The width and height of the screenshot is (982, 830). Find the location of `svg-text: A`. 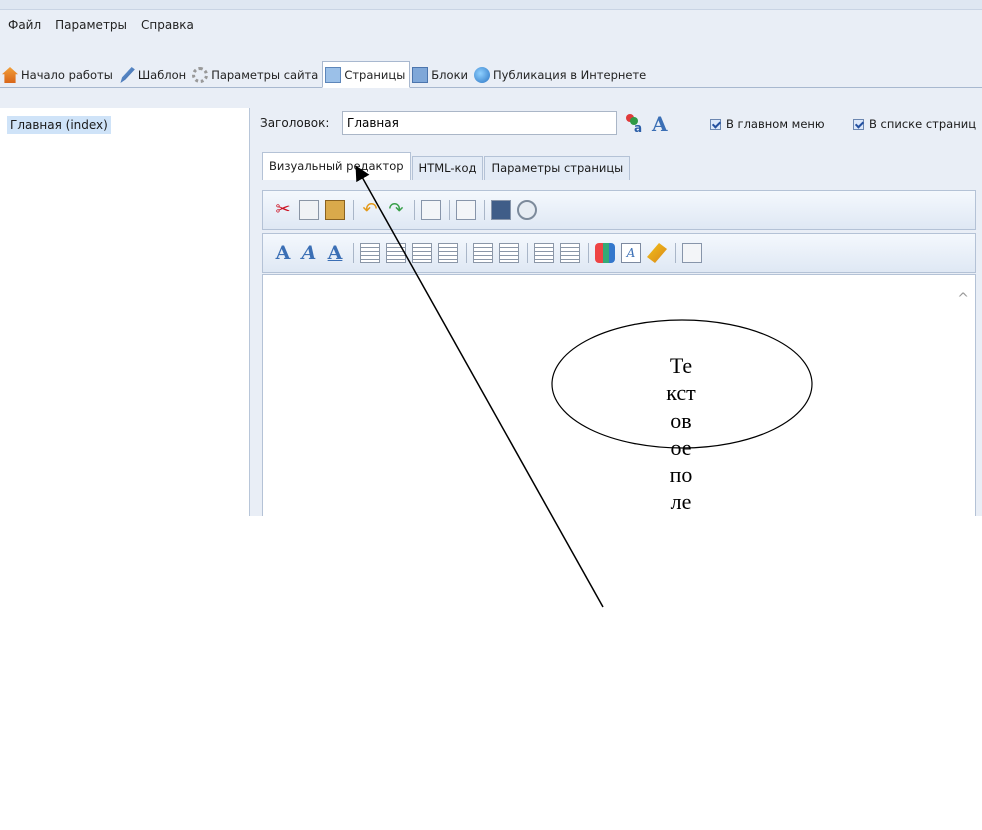

svg-text: A is located at coordinates (659, 123).